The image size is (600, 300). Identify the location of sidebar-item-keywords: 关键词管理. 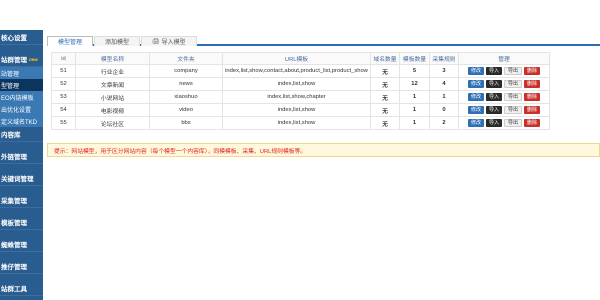
(21, 178).